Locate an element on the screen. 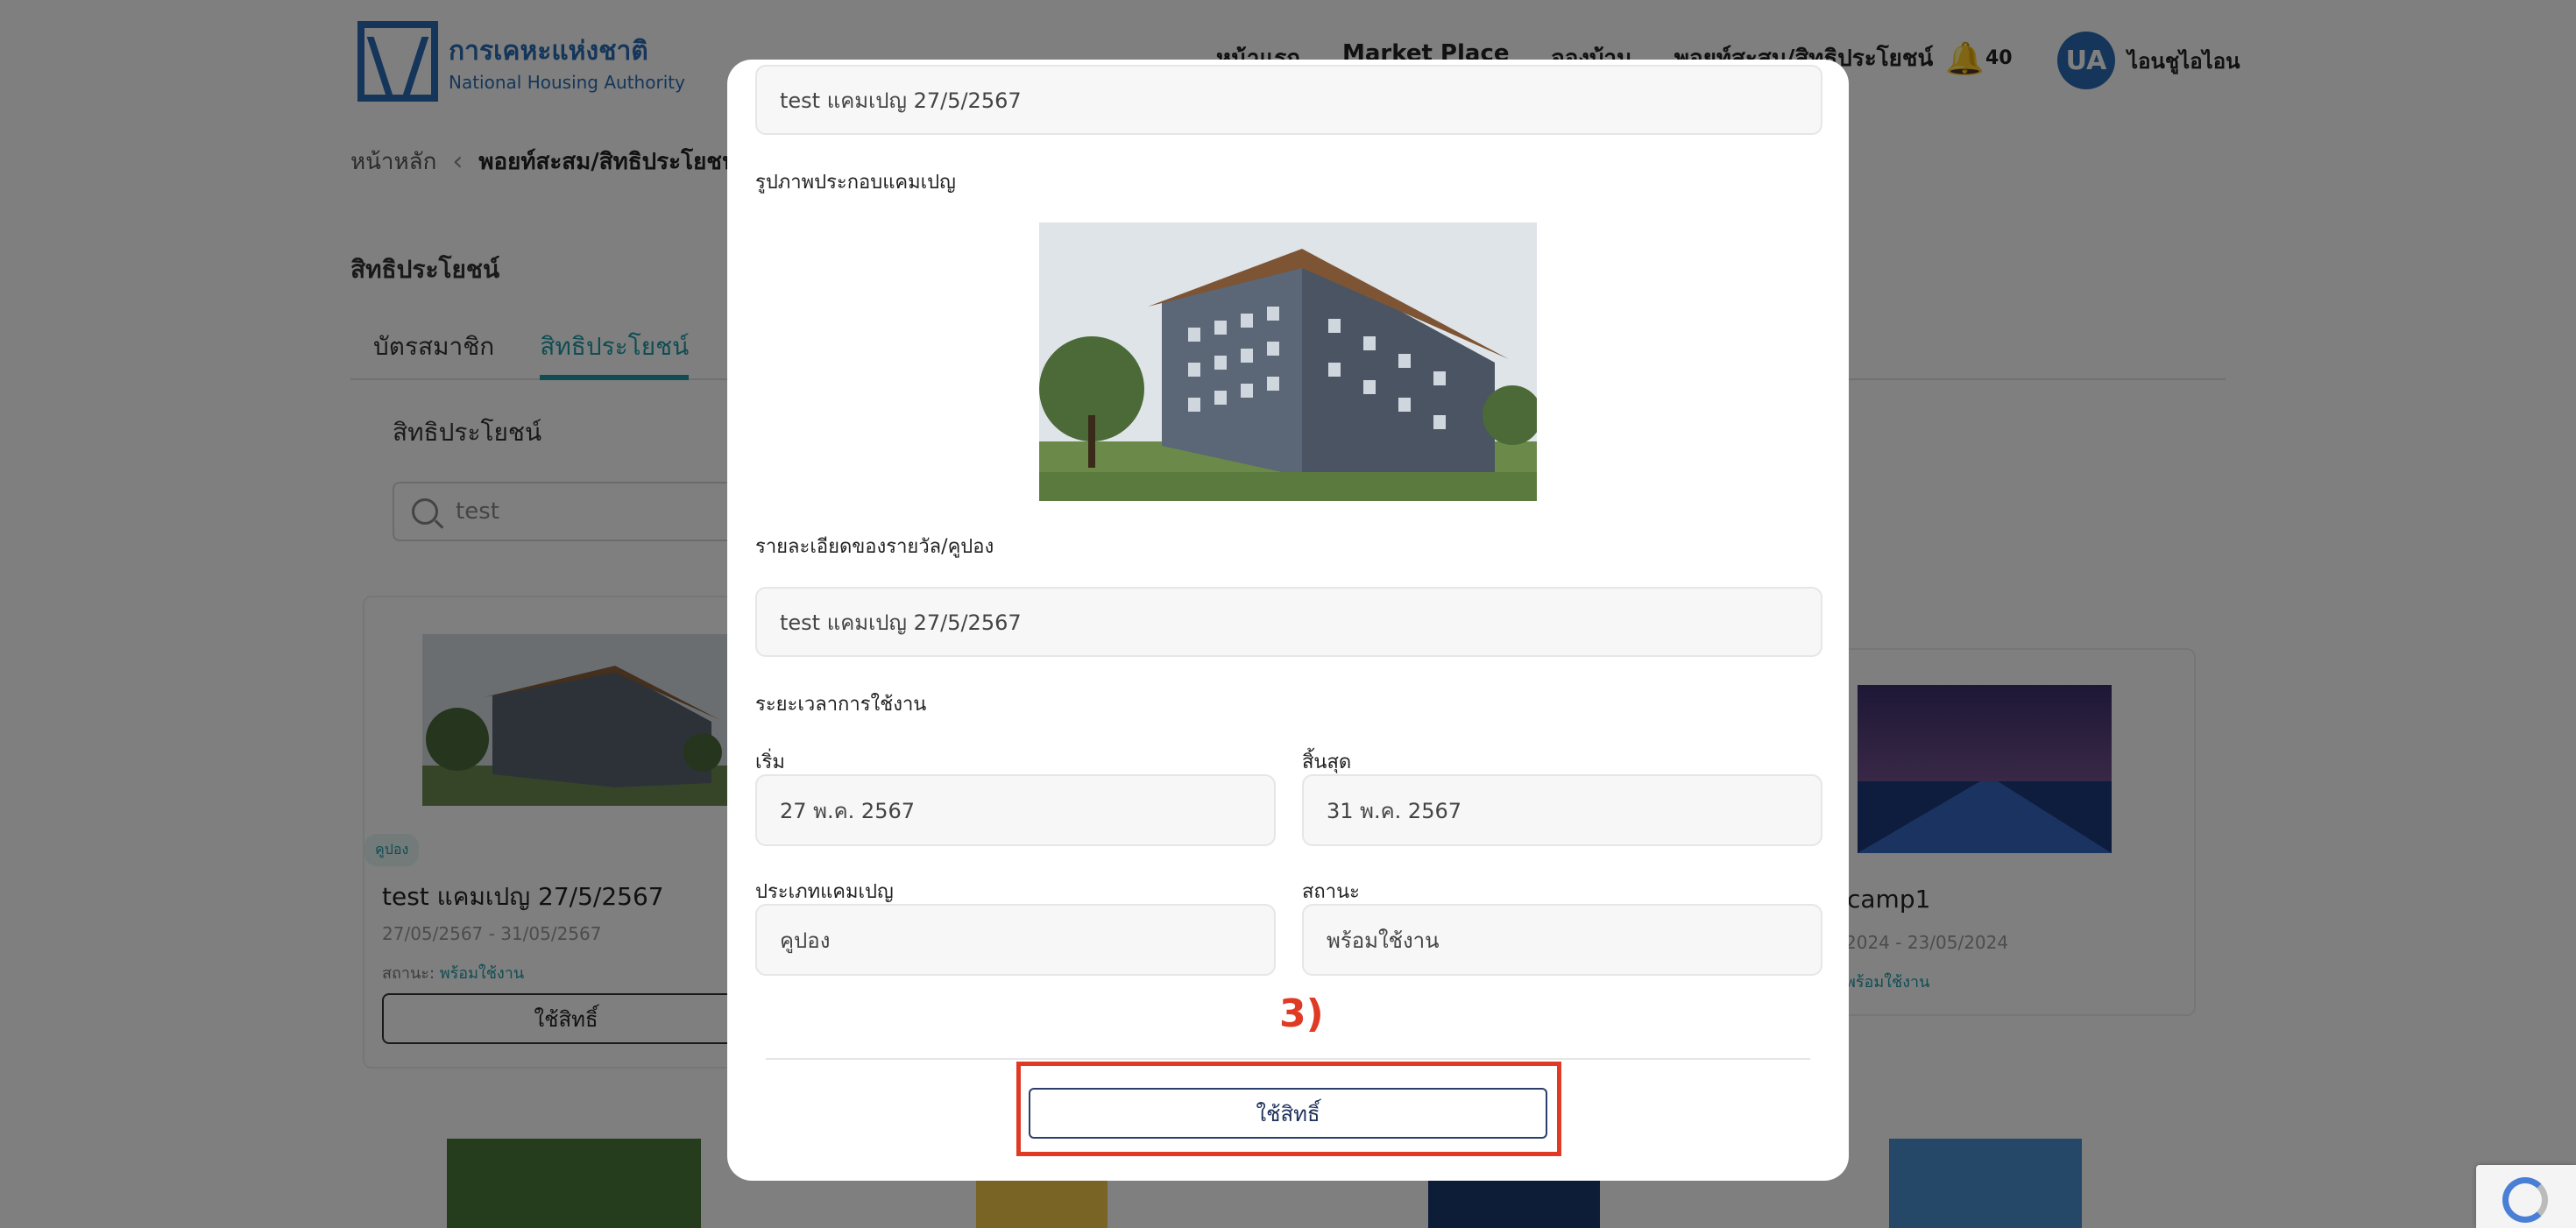 This screenshot has width=2576, height=1228. campaign-type-field: คูปอง is located at coordinates (1015, 940).